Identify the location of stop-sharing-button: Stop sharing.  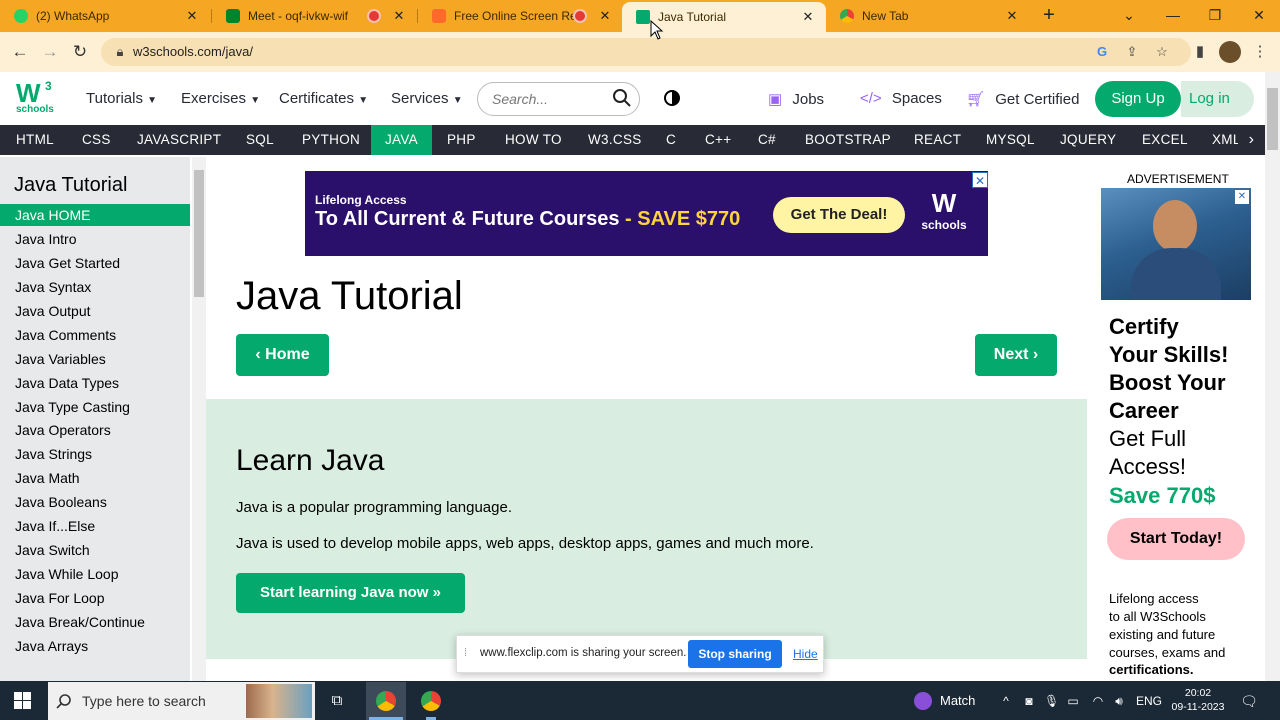
(735, 654).